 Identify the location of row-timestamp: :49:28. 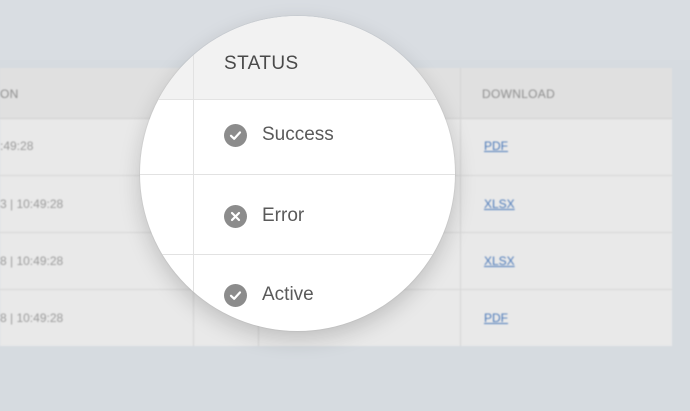
(17, 146).